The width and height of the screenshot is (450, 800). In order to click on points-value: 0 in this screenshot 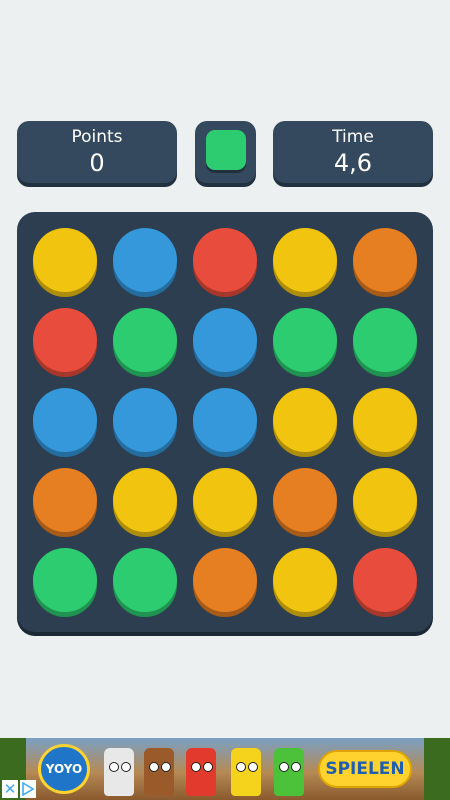, I will do `click(97, 163)`.